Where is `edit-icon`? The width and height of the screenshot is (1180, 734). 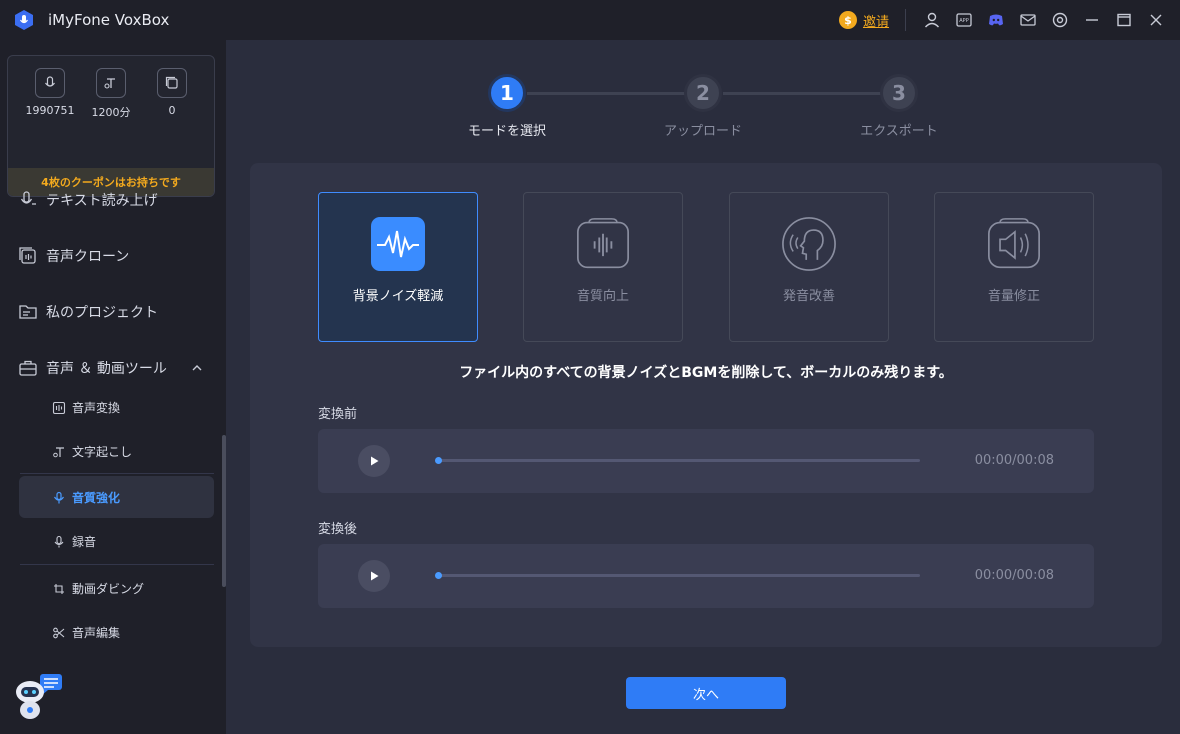
edit-icon is located at coordinates (59, 632).